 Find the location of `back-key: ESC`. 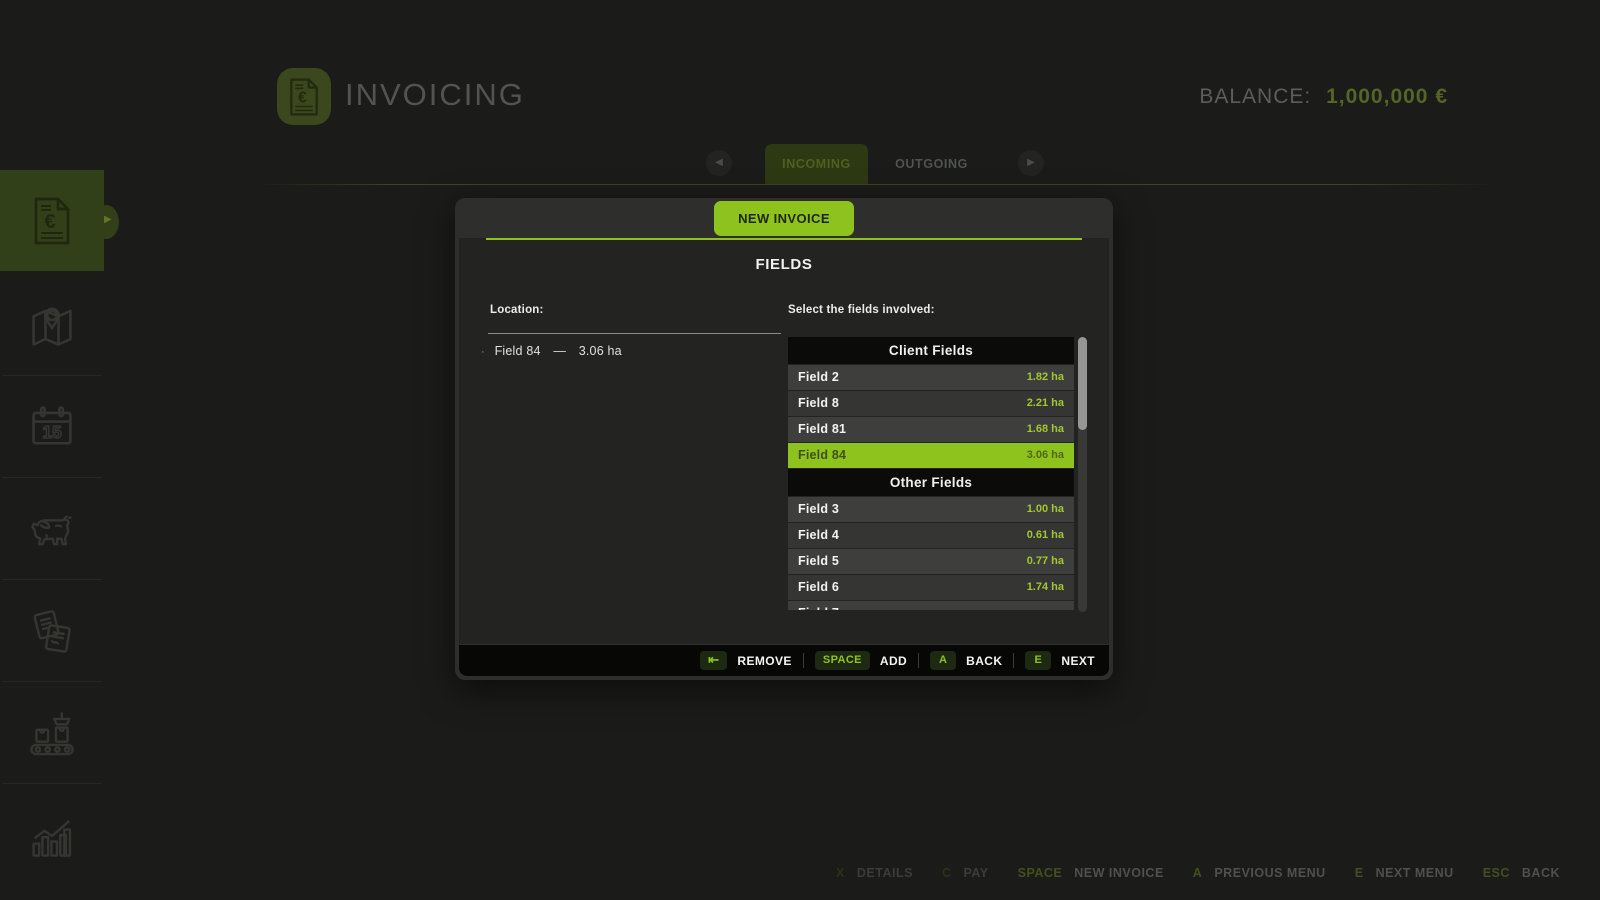

back-key: ESC is located at coordinates (1496, 873).